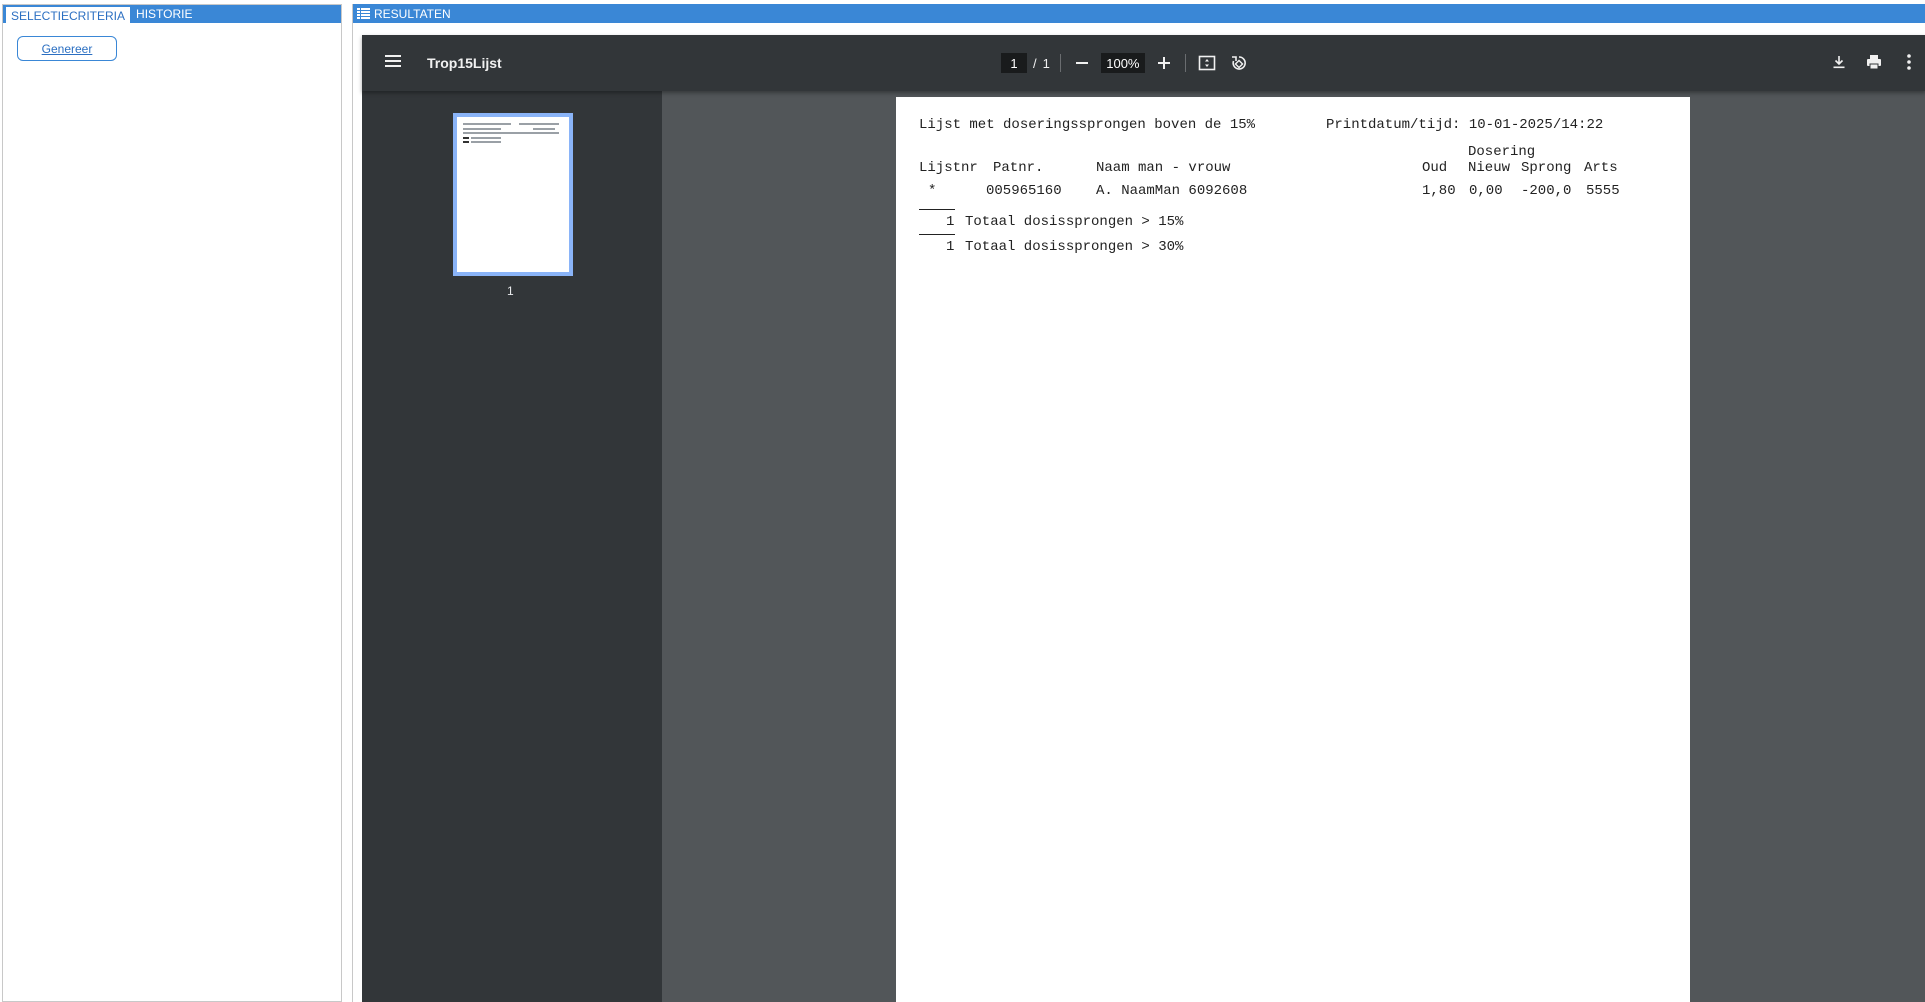  I want to click on menu-icon, so click(393, 61).